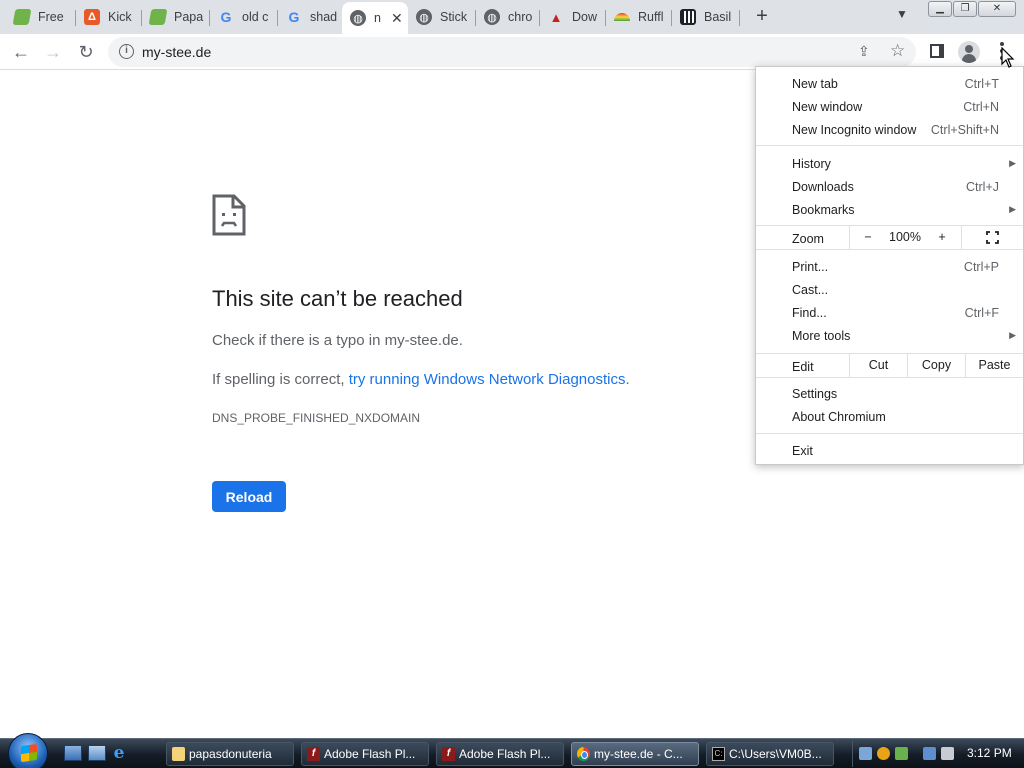  Describe the element at coordinates (989, 753) in the screenshot. I see `clock: 3:12 PM` at that location.